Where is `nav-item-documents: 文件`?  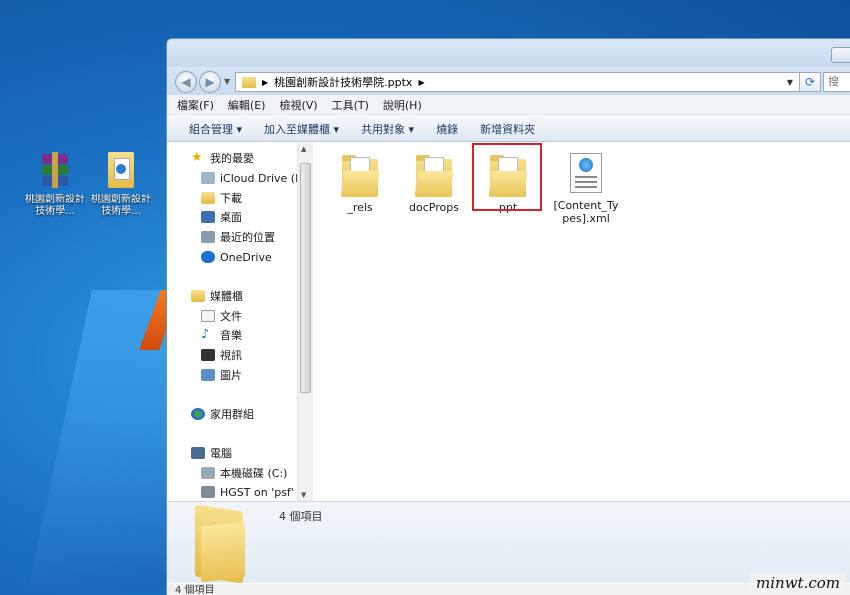 nav-item-documents: 文件 is located at coordinates (221, 316).